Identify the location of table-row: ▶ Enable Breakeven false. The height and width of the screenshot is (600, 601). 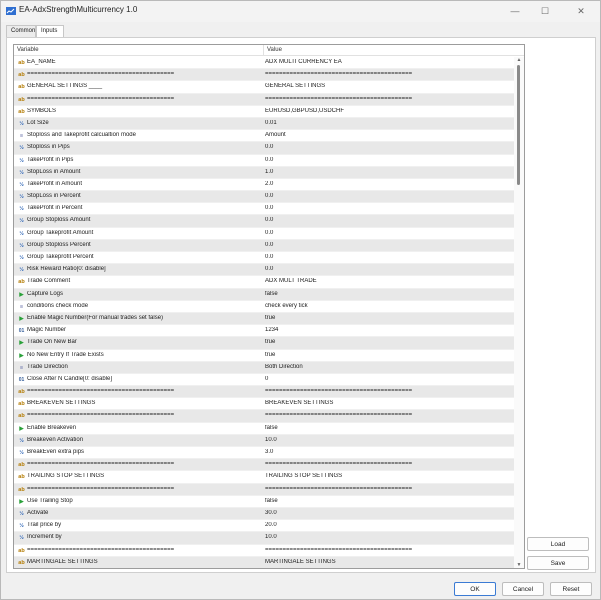
(264, 429).